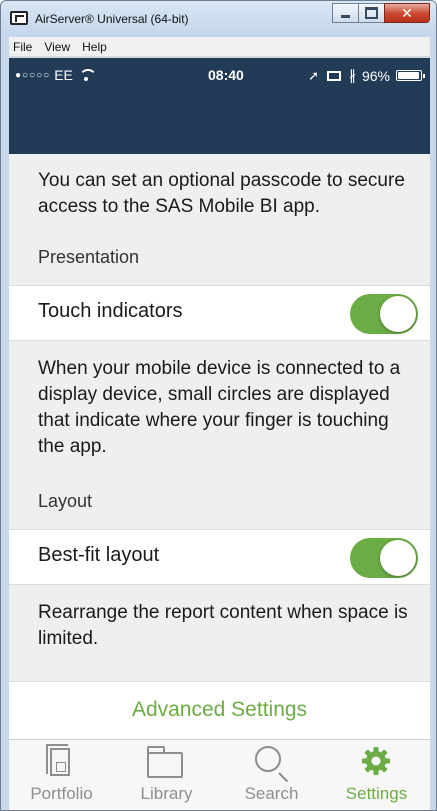  I want to click on folder-icon, so click(165, 762).